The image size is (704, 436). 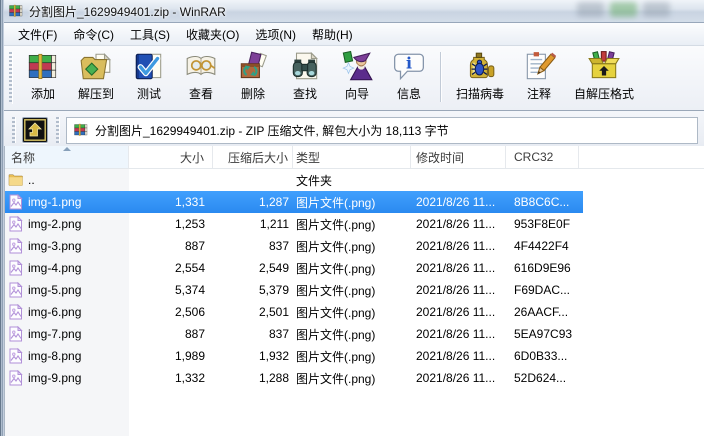 What do you see at coordinates (171, 157) in the screenshot?
I see `column-header-size: 大小` at bounding box center [171, 157].